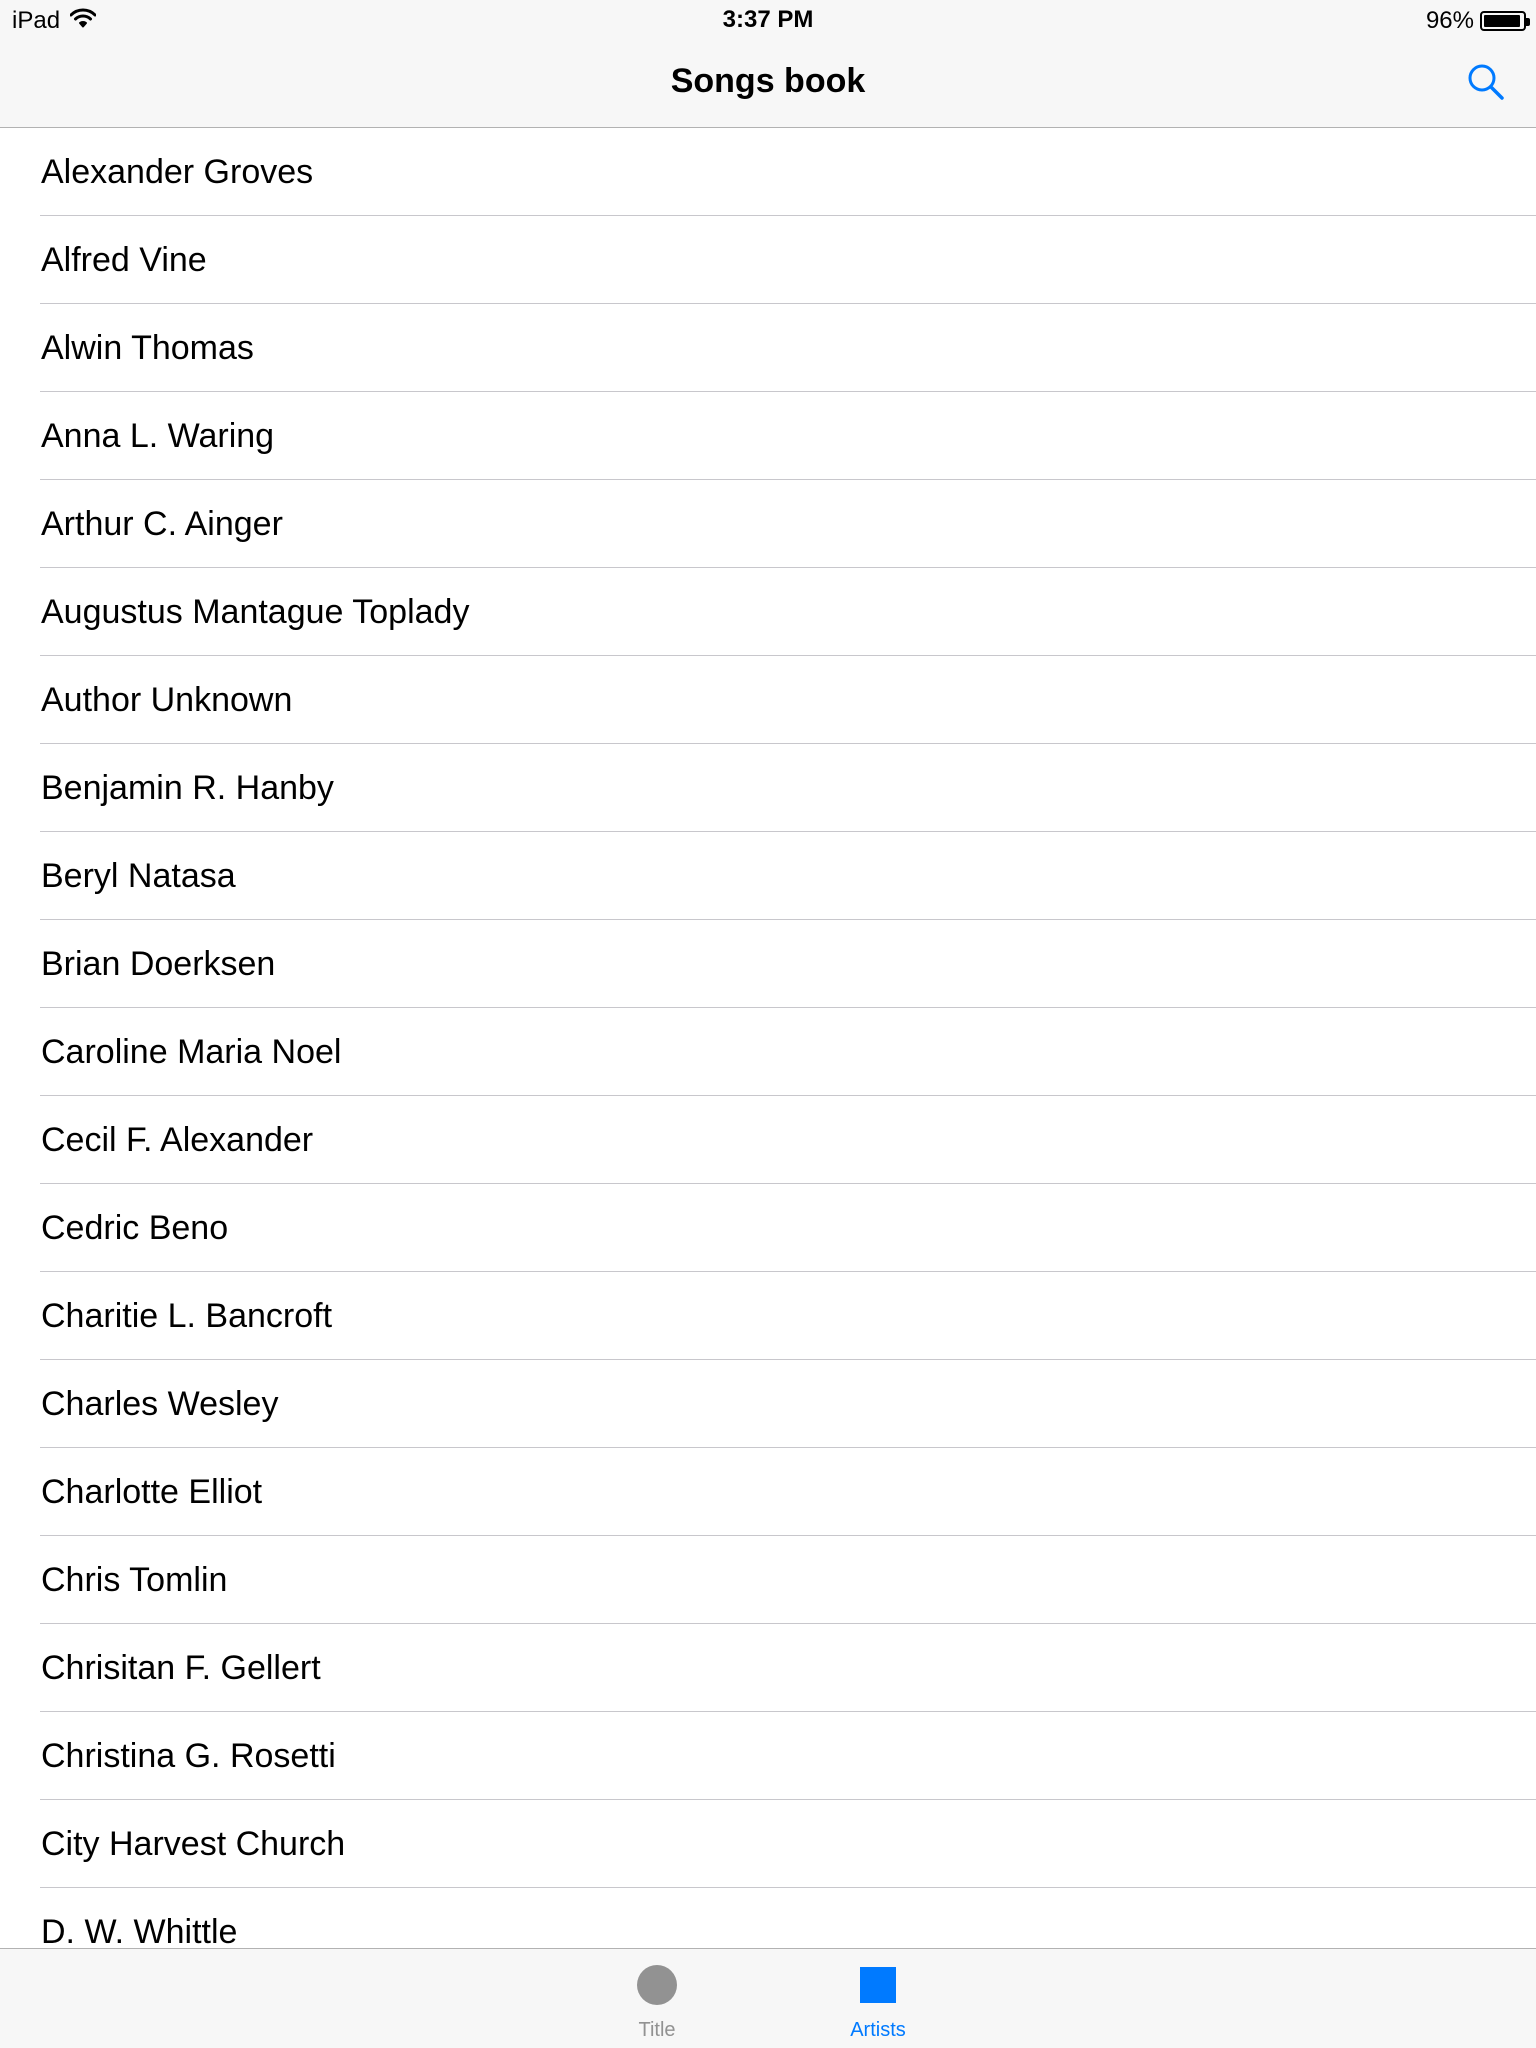 This screenshot has width=1536, height=2048. I want to click on list-item: Alfred Vine, so click(768, 260).